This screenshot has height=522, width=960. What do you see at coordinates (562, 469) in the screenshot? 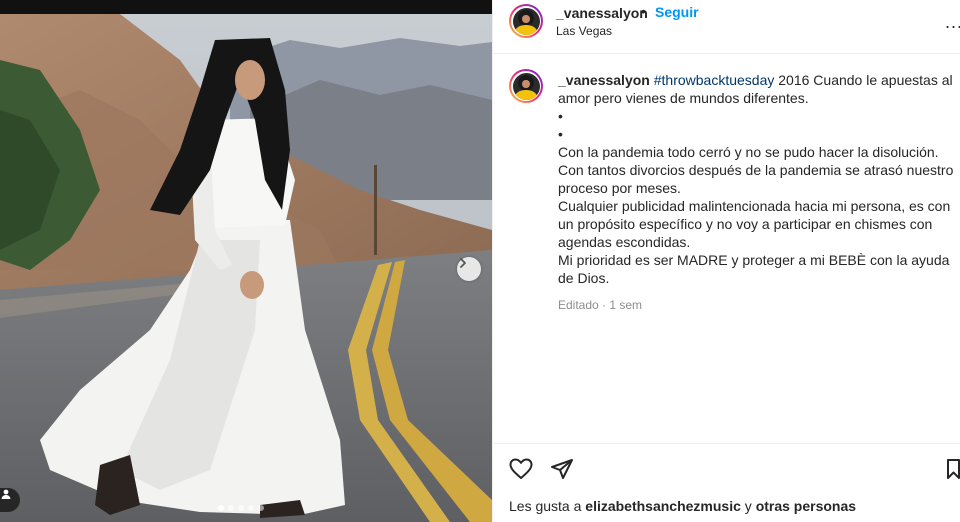
I see `send-icon` at bounding box center [562, 469].